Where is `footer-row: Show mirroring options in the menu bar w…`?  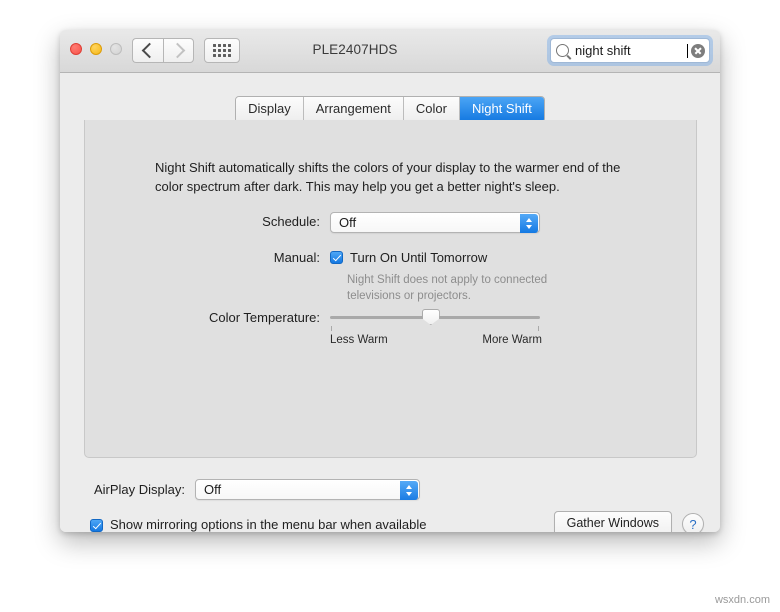 footer-row: Show mirroring options in the menu bar w… is located at coordinates (392, 521).